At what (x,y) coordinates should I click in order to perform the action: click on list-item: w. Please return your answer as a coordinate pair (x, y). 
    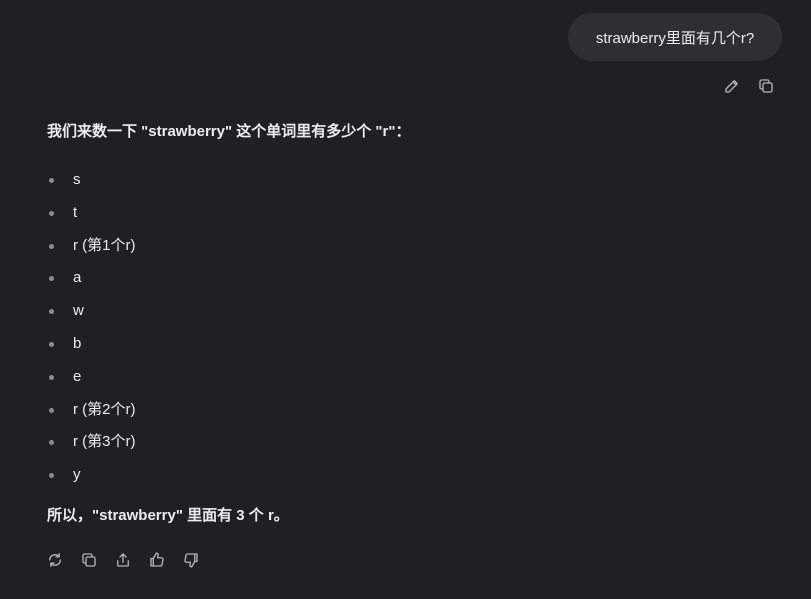
    Looking at the image, I should click on (407, 315).